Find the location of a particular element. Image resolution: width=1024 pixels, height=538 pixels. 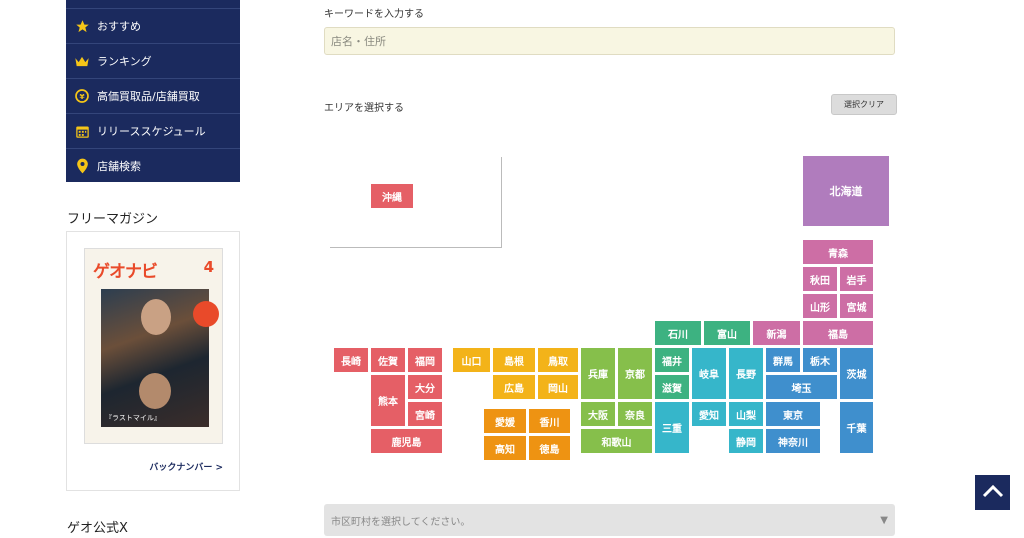

clear-selection-button: 選択クリア is located at coordinates (864, 104).